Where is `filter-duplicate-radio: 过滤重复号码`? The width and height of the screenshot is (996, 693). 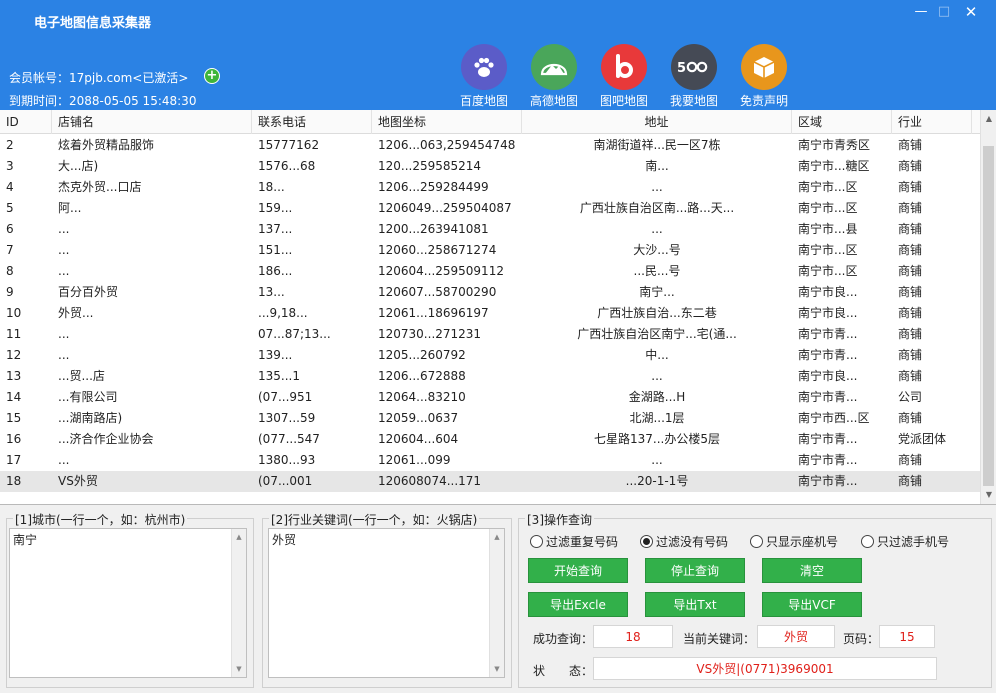 filter-duplicate-radio: 过滤重复号码 is located at coordinates (574, 541).